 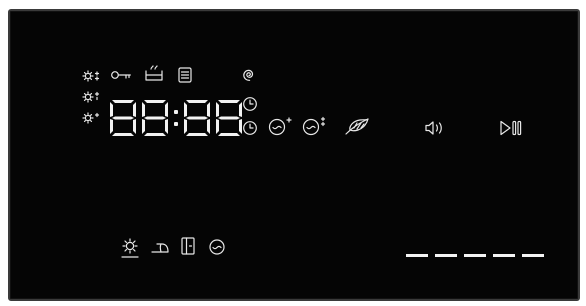 I want to click on temperature-level-icons, so click(x=91, y=97).